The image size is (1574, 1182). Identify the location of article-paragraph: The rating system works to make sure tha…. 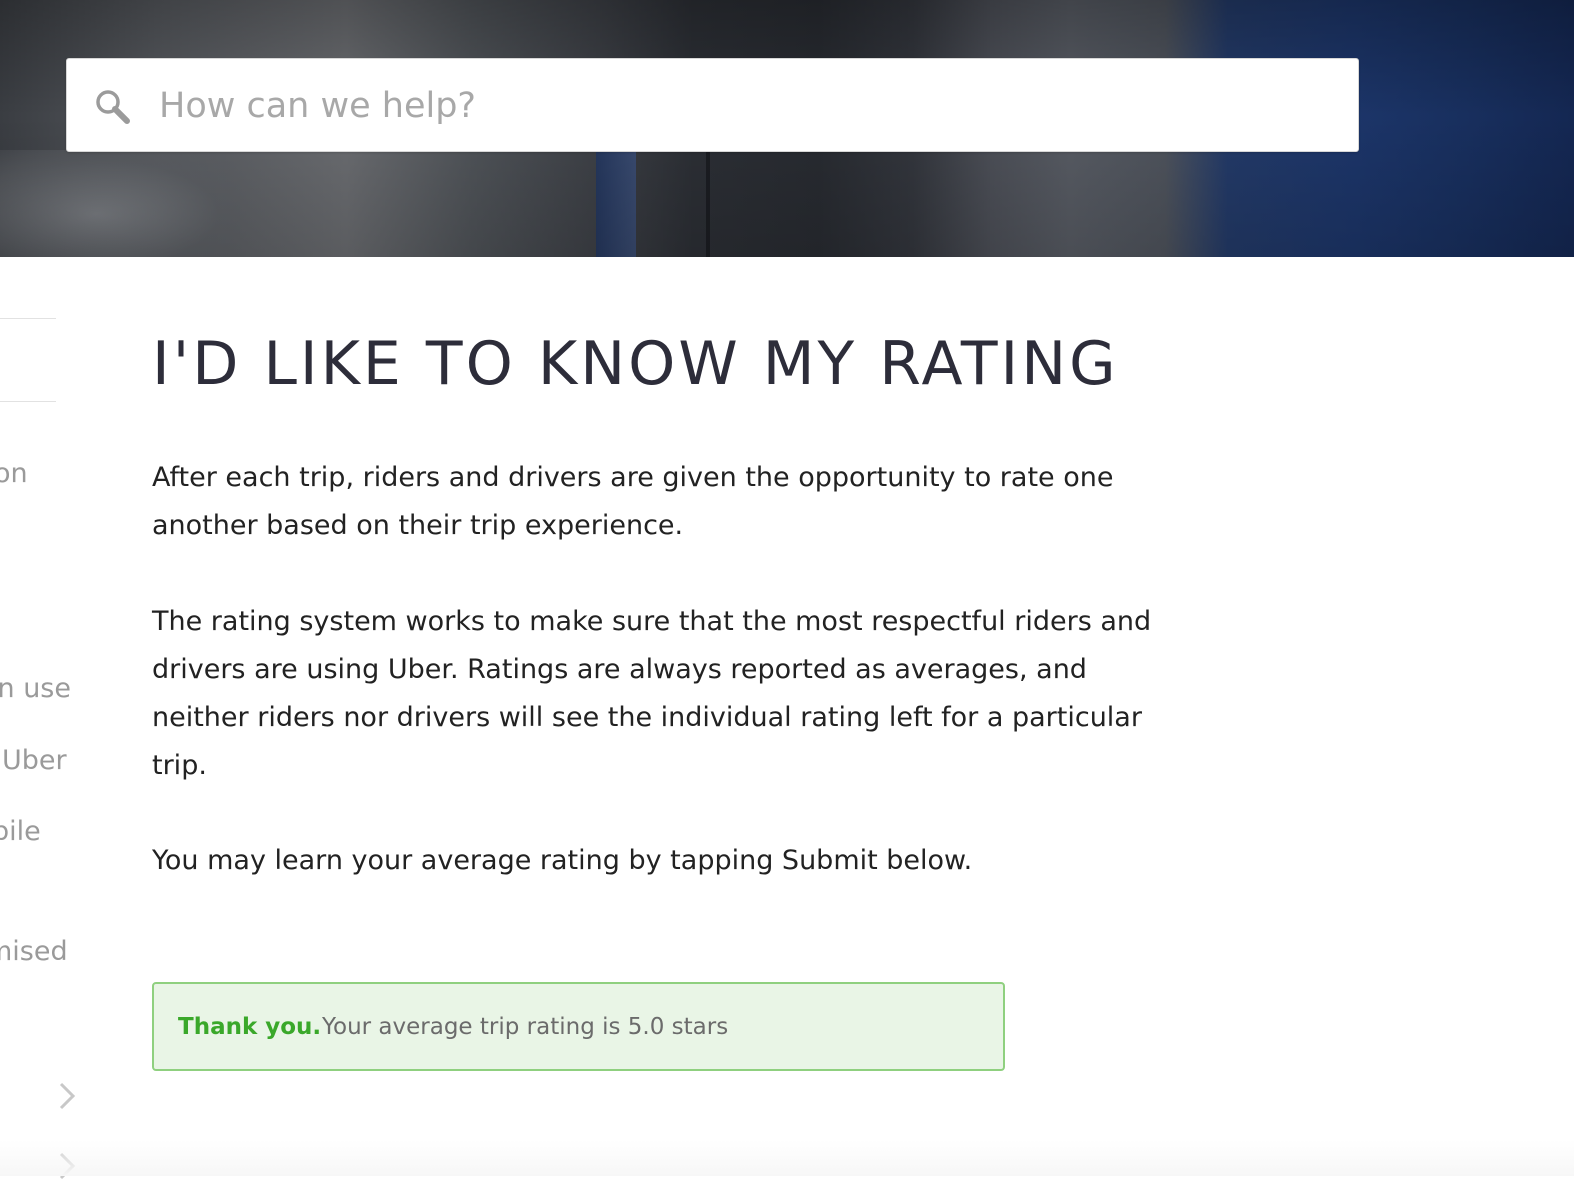
(652, 693).